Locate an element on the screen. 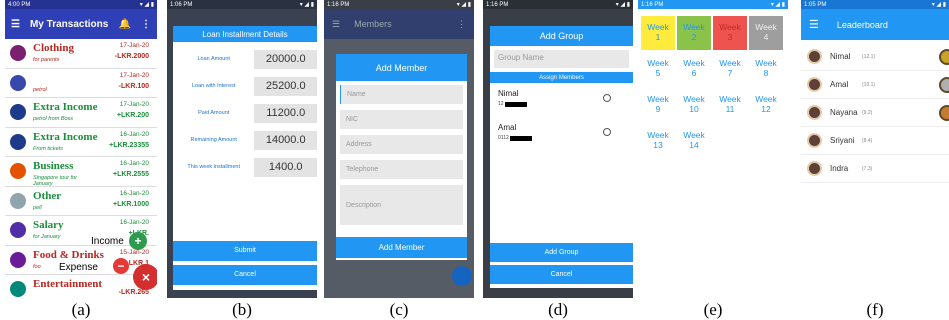 The width and height of the screenshot is (949, 320). transaction-amount: +LKR.1000 is located at coordinates (131, 204).